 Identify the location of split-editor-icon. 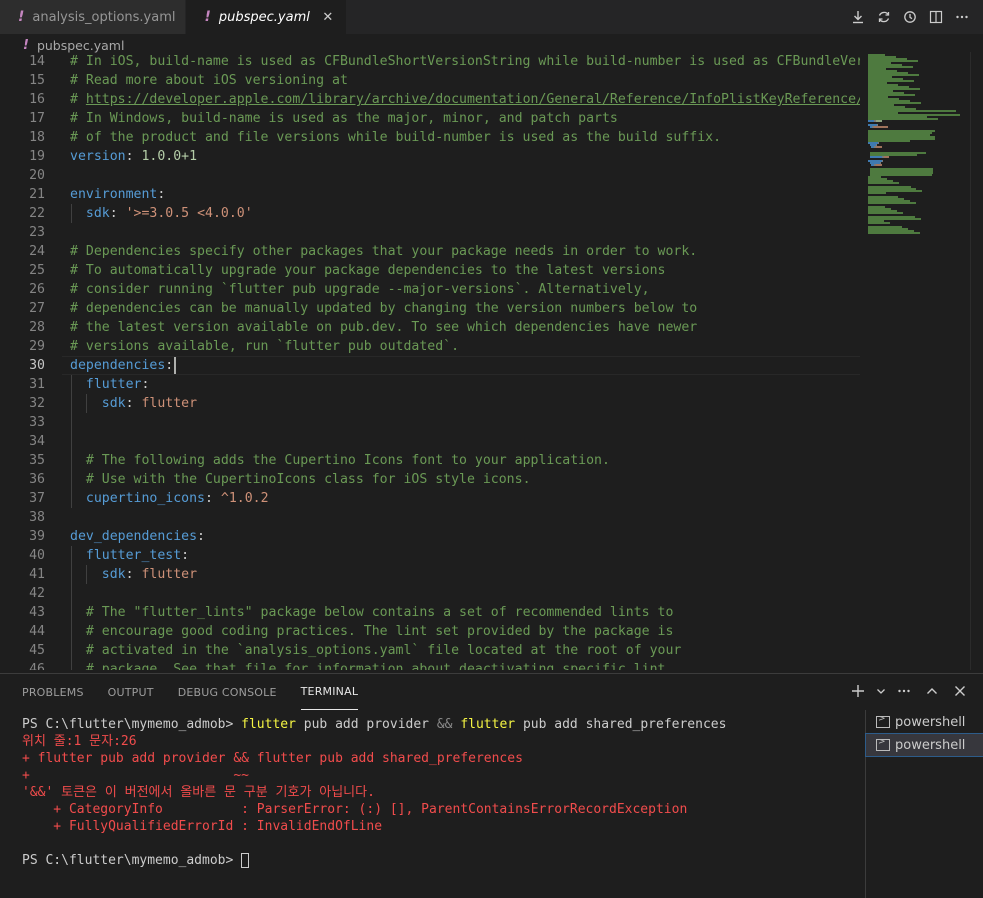
(936, 17).